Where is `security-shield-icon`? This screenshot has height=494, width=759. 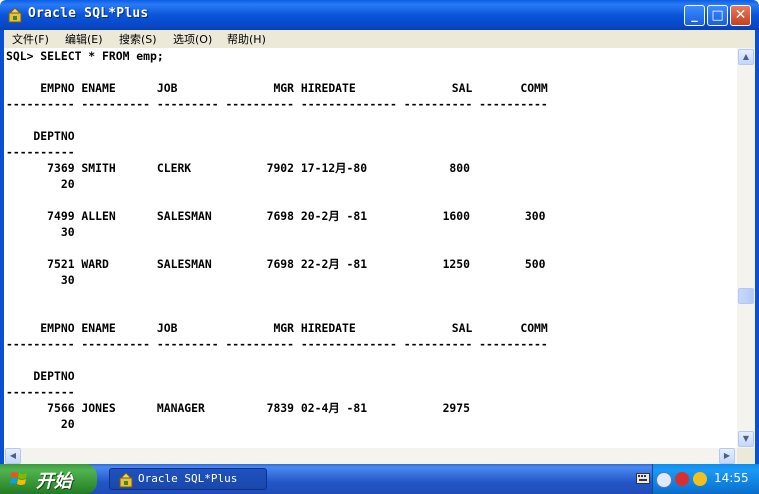 security-shield-icon is located at coordinates (682, 479).